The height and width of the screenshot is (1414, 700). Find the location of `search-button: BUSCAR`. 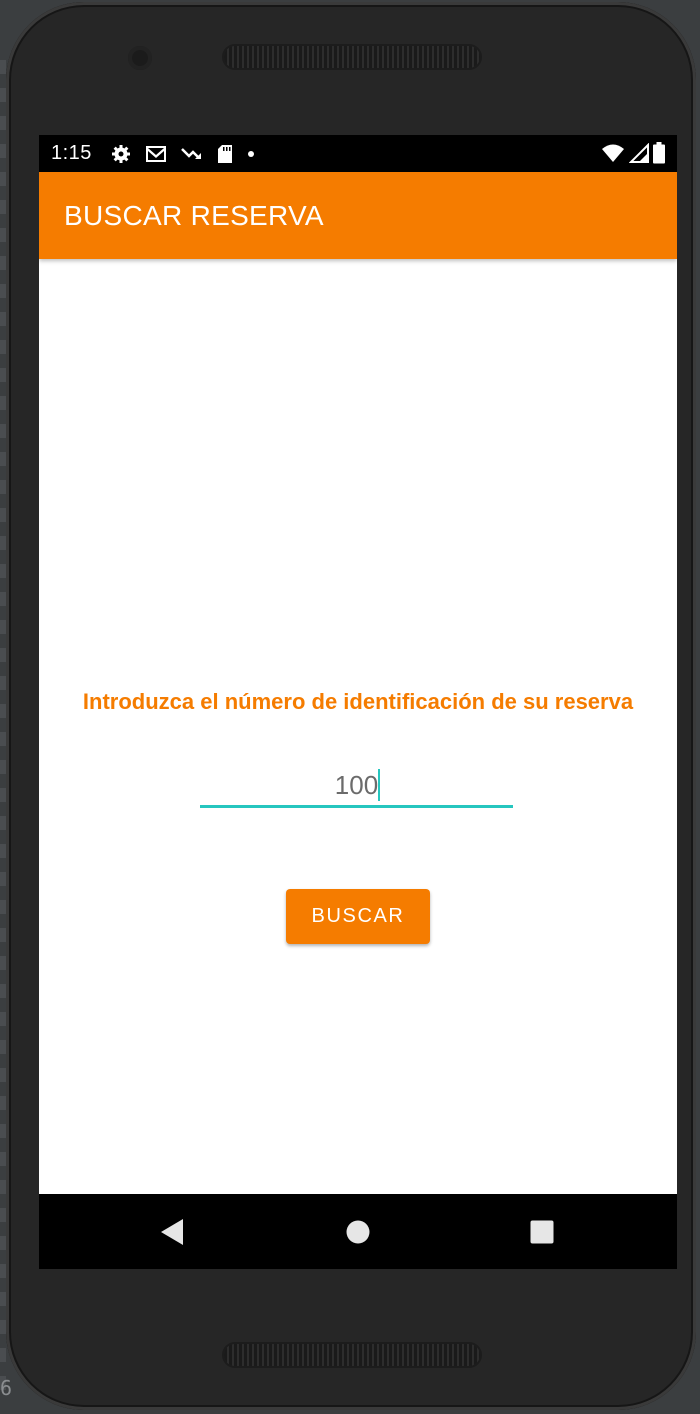

search-button: BUSCAR is located at coordinates (358, 916).